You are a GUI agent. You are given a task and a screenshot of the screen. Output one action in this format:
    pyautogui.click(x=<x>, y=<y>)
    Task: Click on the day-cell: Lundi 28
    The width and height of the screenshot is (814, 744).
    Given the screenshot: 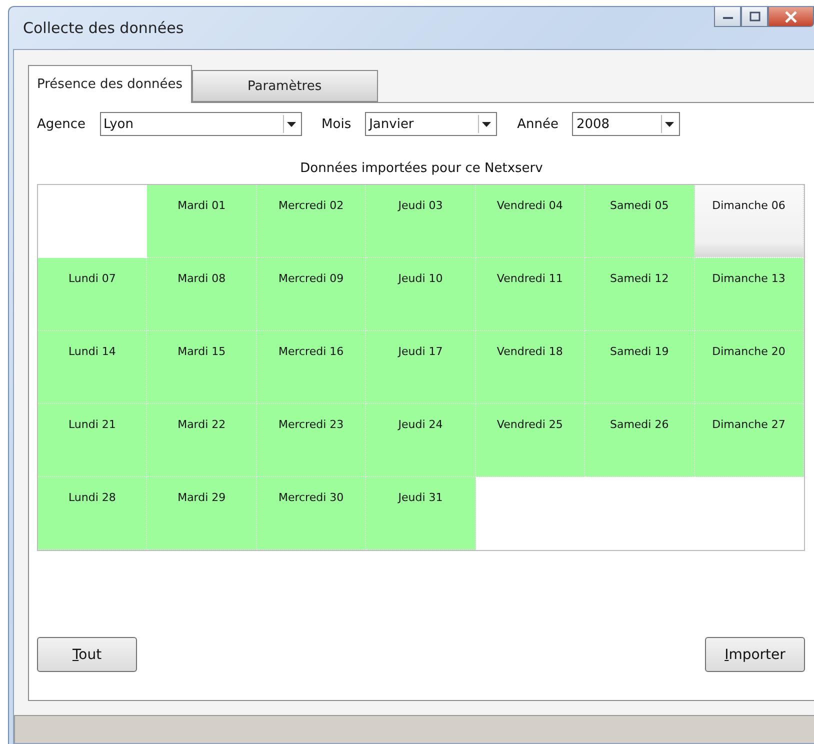 What is the action you would take?
    pyautogui.click(x=93, y=513)
    